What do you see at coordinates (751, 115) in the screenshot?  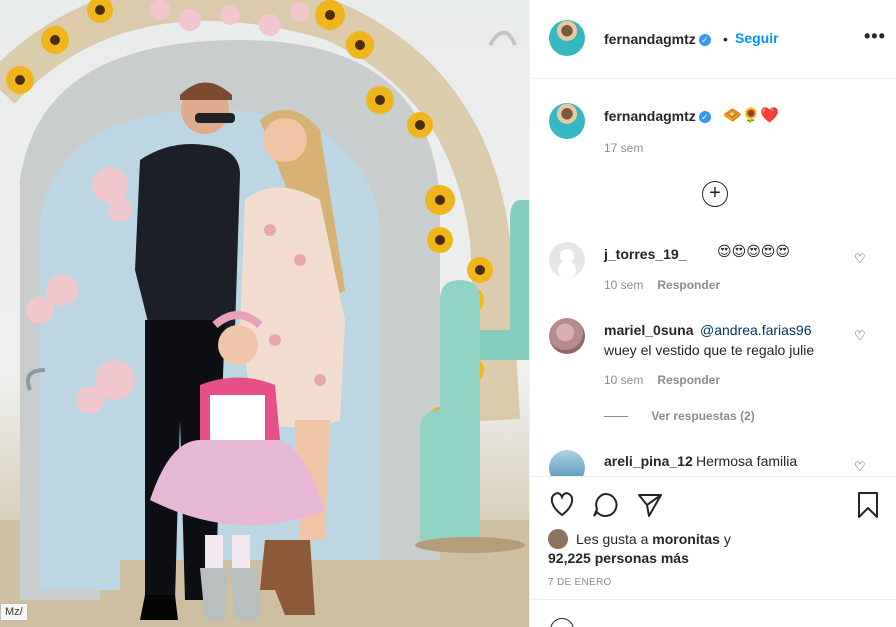 I see `caption-text: 🧇🌻❤️` at bounding box center [751, 115].